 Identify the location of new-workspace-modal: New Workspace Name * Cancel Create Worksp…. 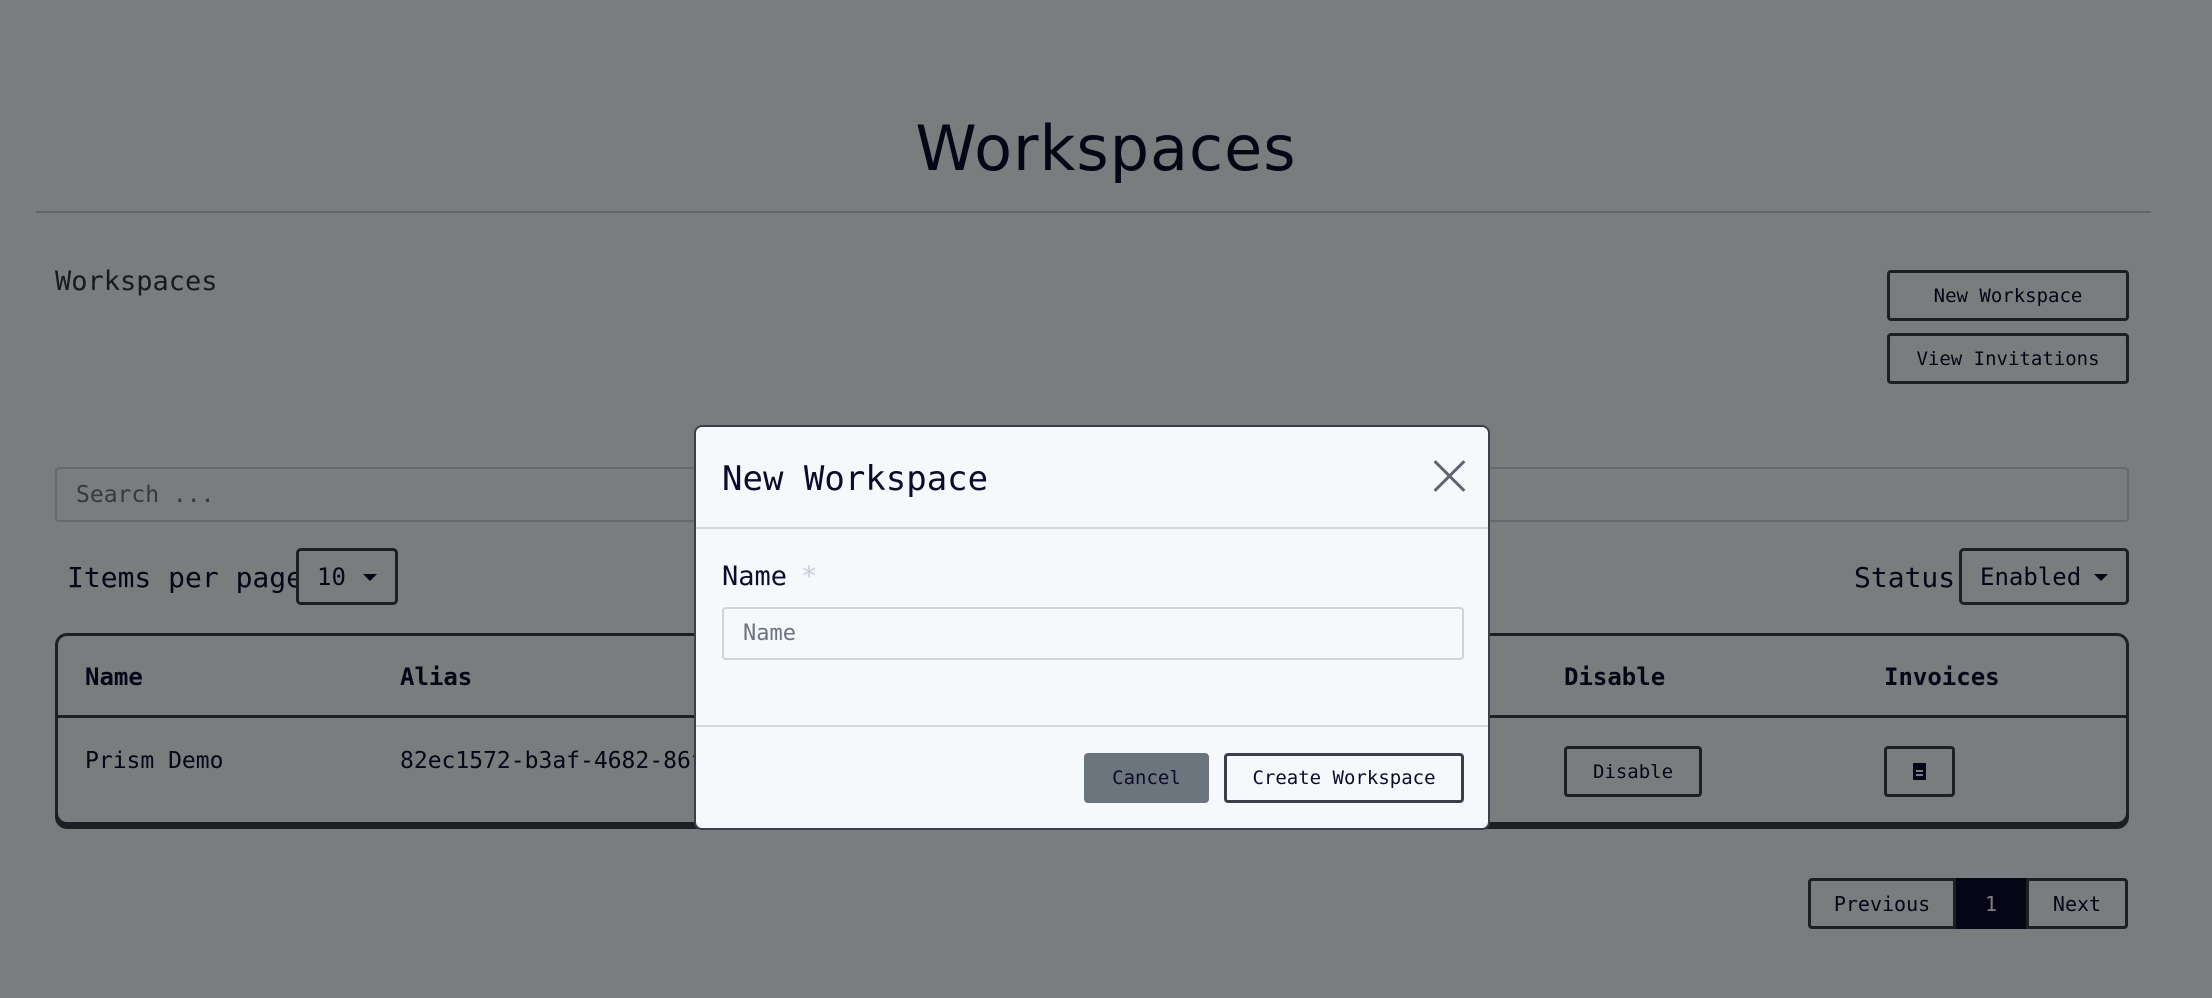
(1092, 627).